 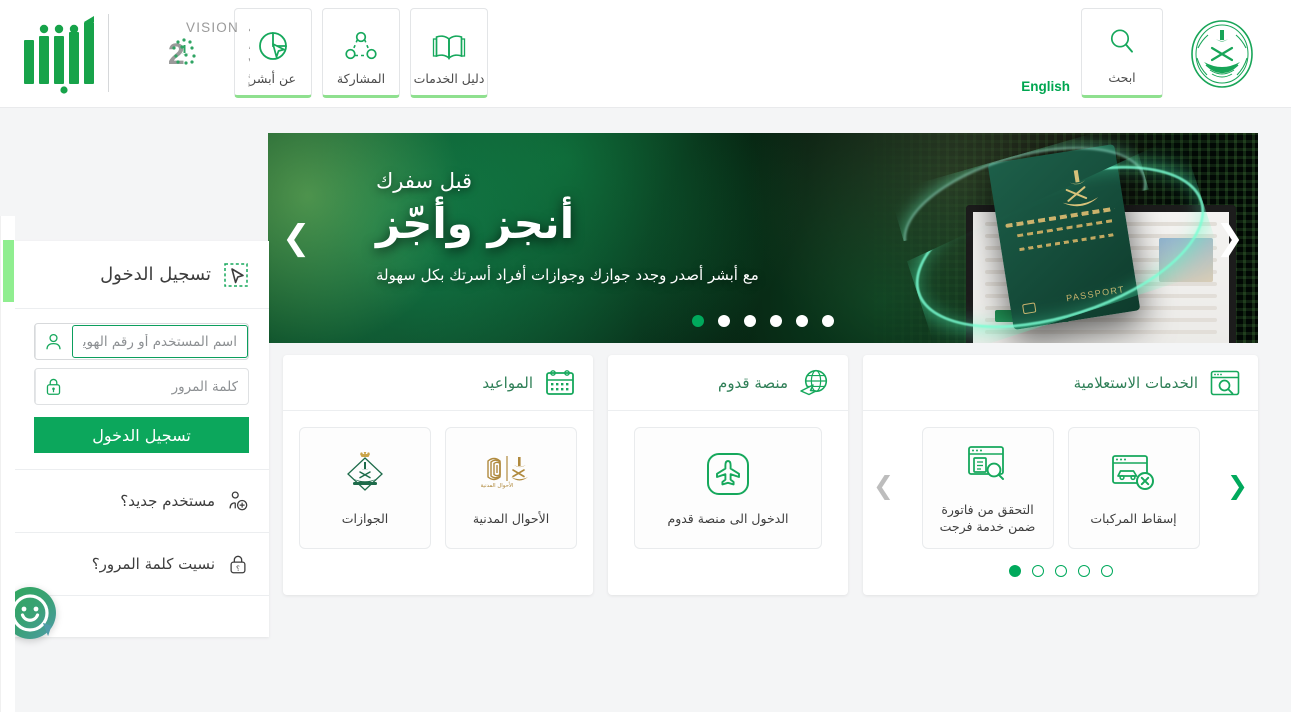 What do you see at coordinates (249, 54) in the screenshot?
I see `svg-text: 30` at bounding box center [249, 54].